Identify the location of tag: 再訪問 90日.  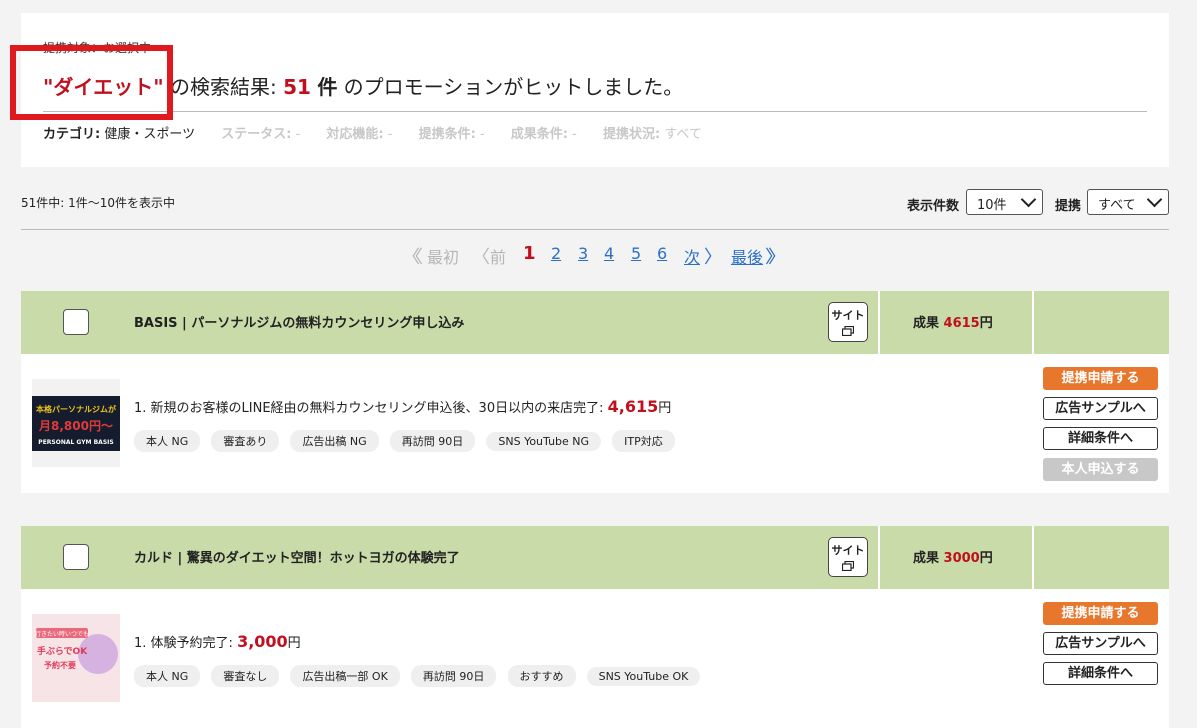
(432, 441).